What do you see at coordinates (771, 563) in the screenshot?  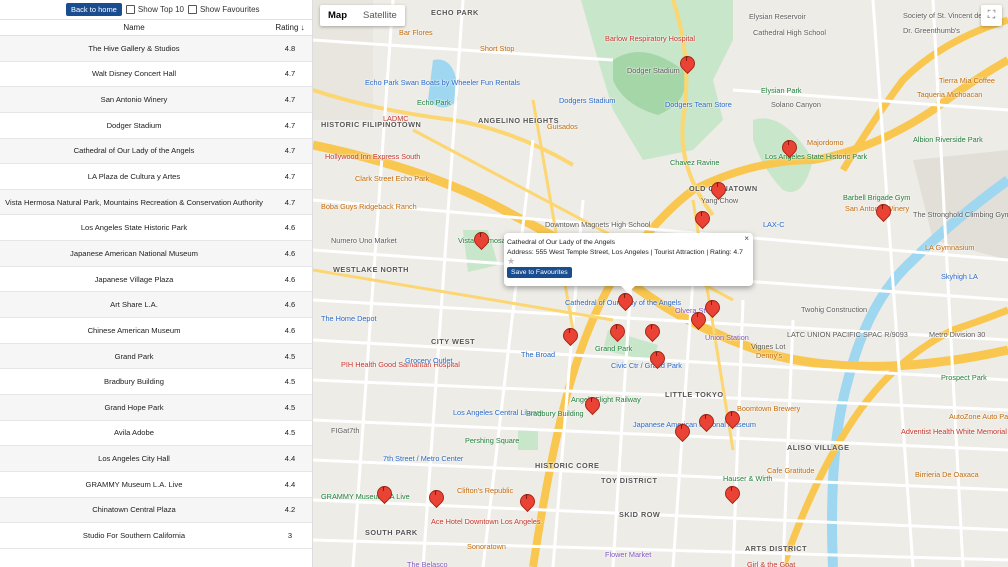 I see `map-place-label: Girl & the Goat` at bounding box center [771, 563].